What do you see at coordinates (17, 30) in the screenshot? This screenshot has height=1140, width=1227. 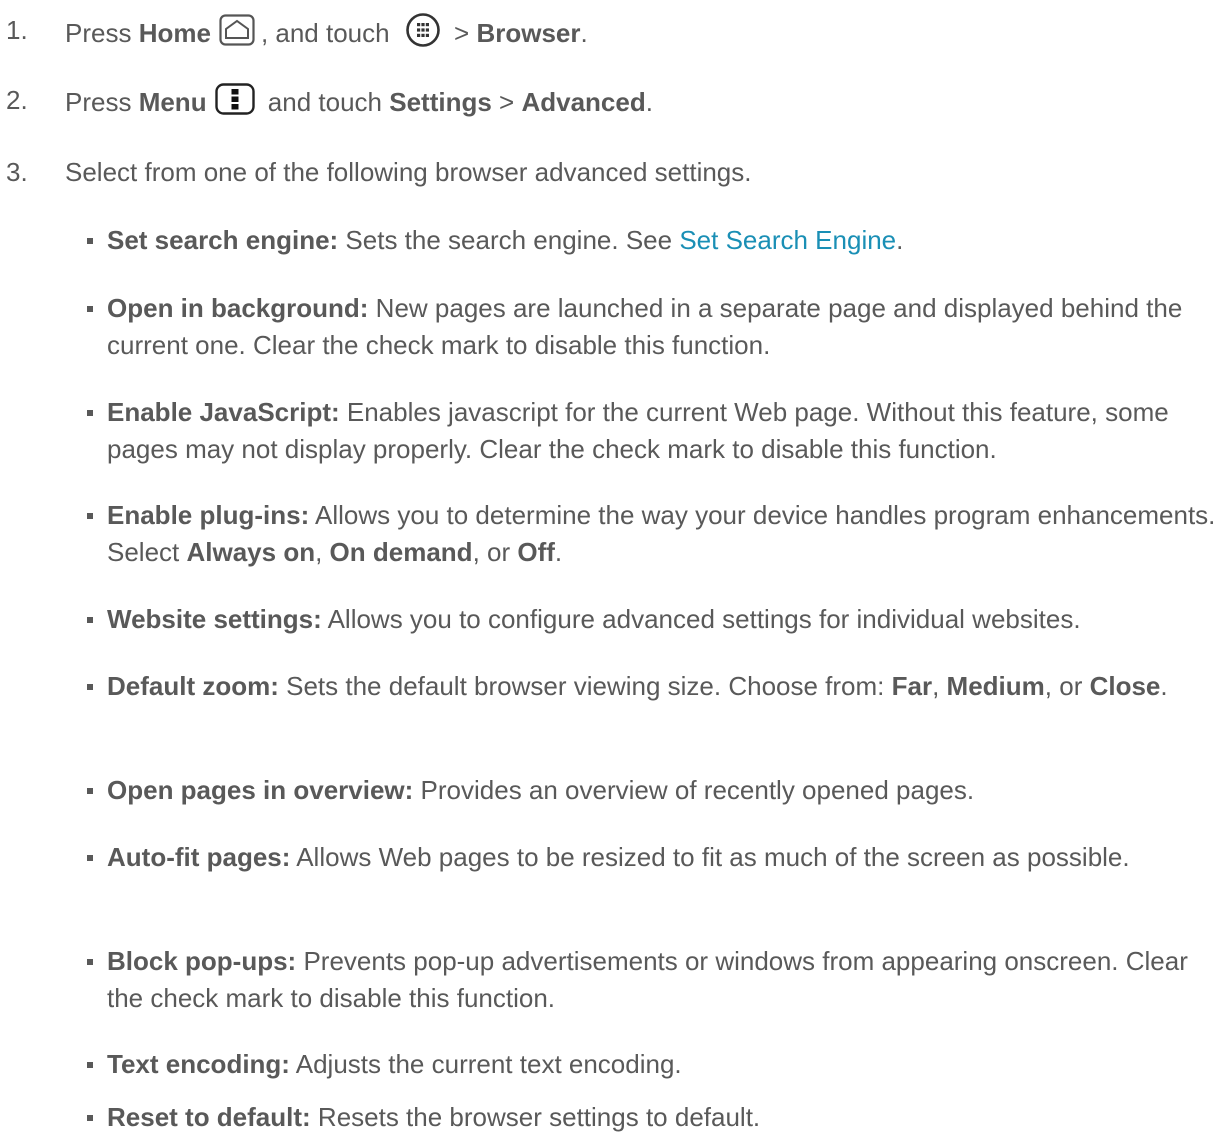 I see `step-number: 1.` at bounding box center [17, 30].